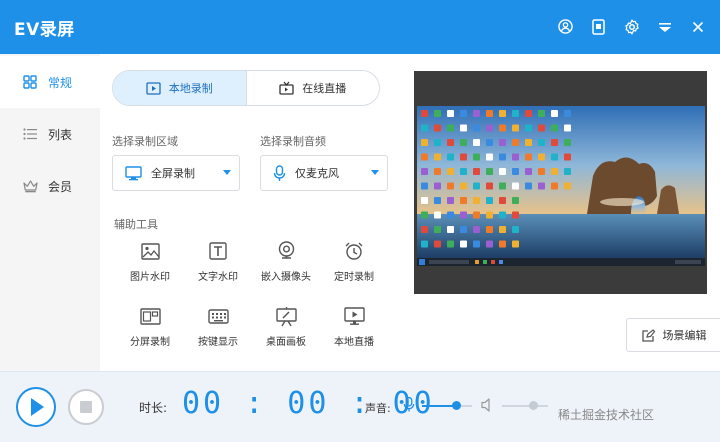  What do you see at coordinates (286, 330) in the screenshot?
I see `tool-desktop-whiteboard: 桌面画板` at bounding box center [286, 330].